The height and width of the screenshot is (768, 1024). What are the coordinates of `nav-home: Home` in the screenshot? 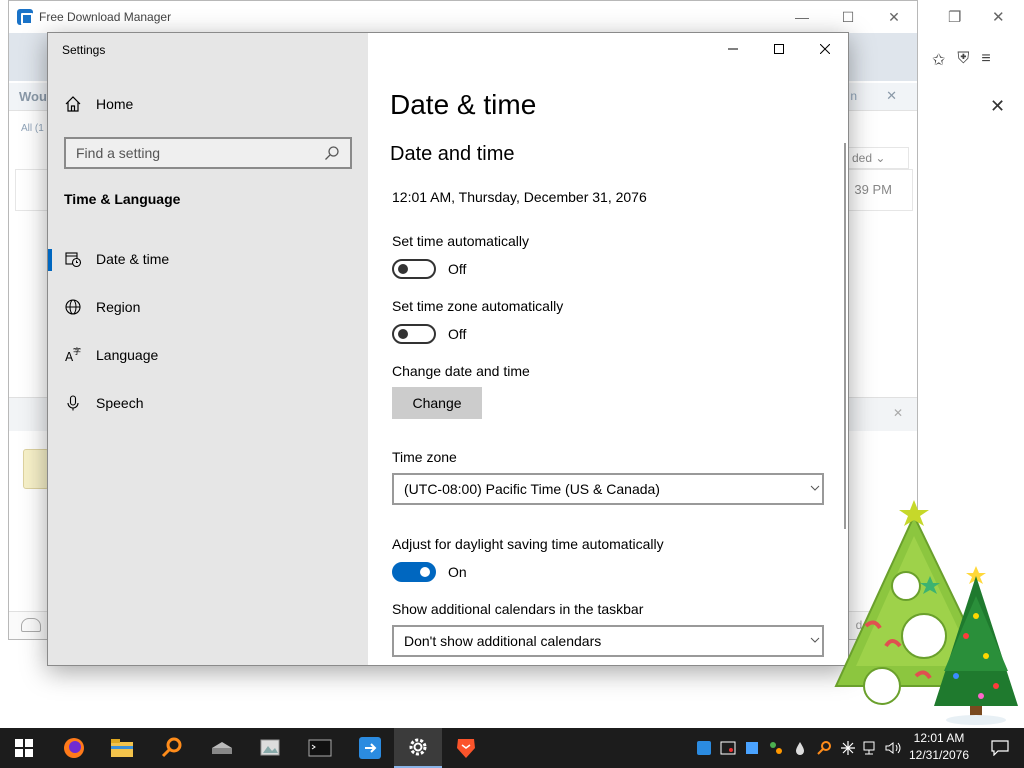 It's located at (98, 104).